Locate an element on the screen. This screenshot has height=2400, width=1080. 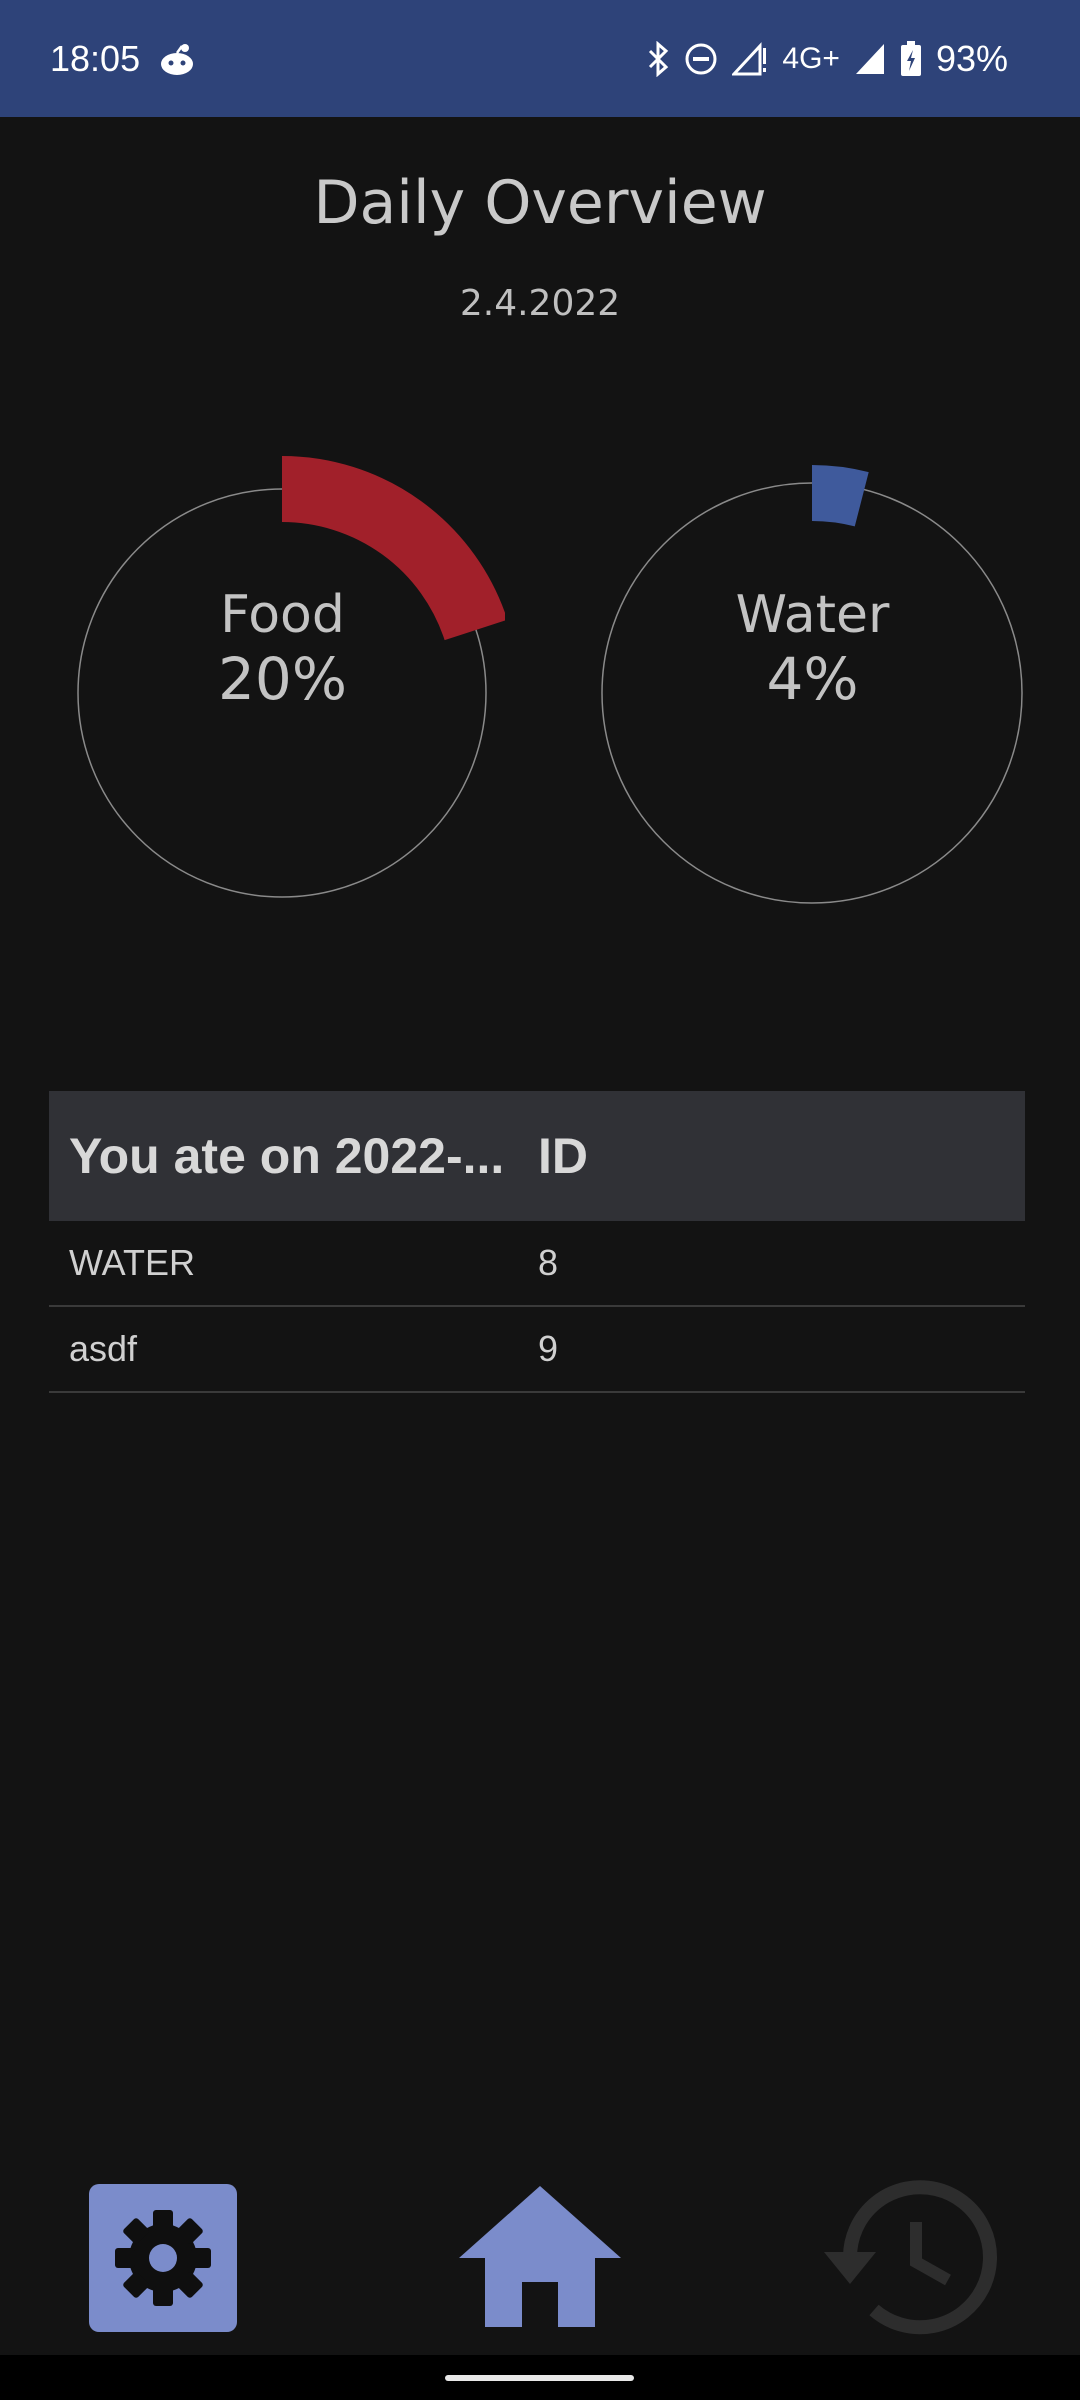
row-name: asdf is located at coordinates (103, 1348).